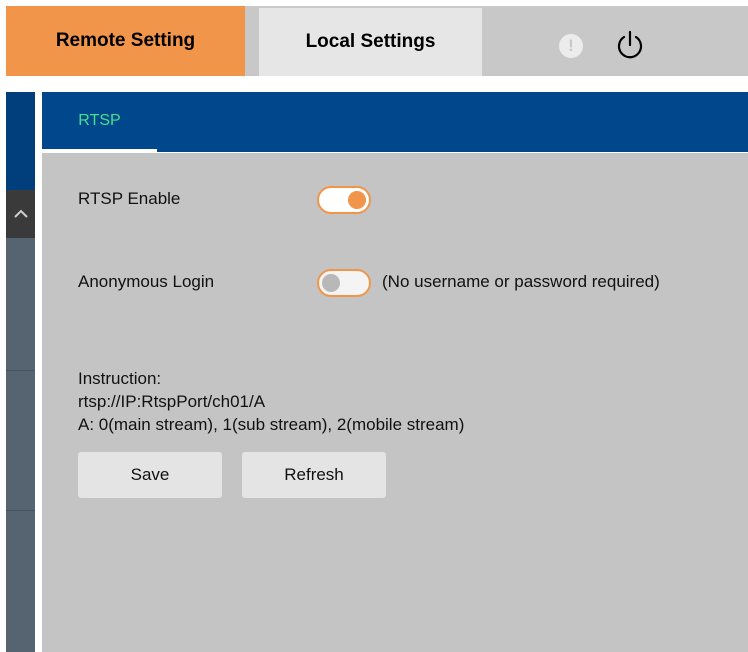 The height and width of the screenshot is (652, 748). Describe the element at coordinates (172, 401) in the screenshot. I see `instruction-url-format: rtsp://IP:RtspPort/ch01/A` at that location.